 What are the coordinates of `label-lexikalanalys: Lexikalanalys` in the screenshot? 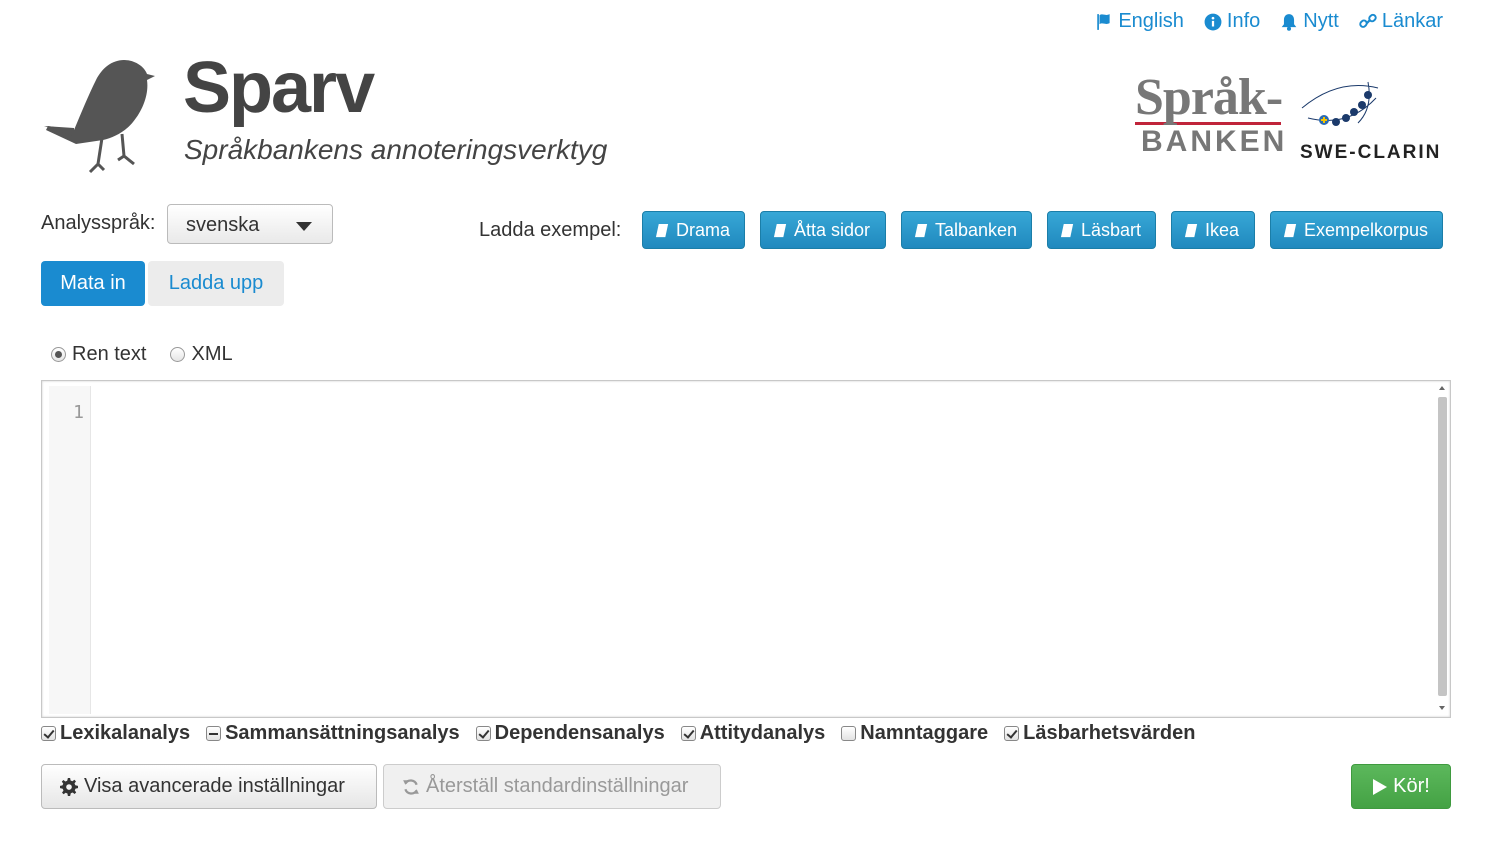 It's located at (125, 733).